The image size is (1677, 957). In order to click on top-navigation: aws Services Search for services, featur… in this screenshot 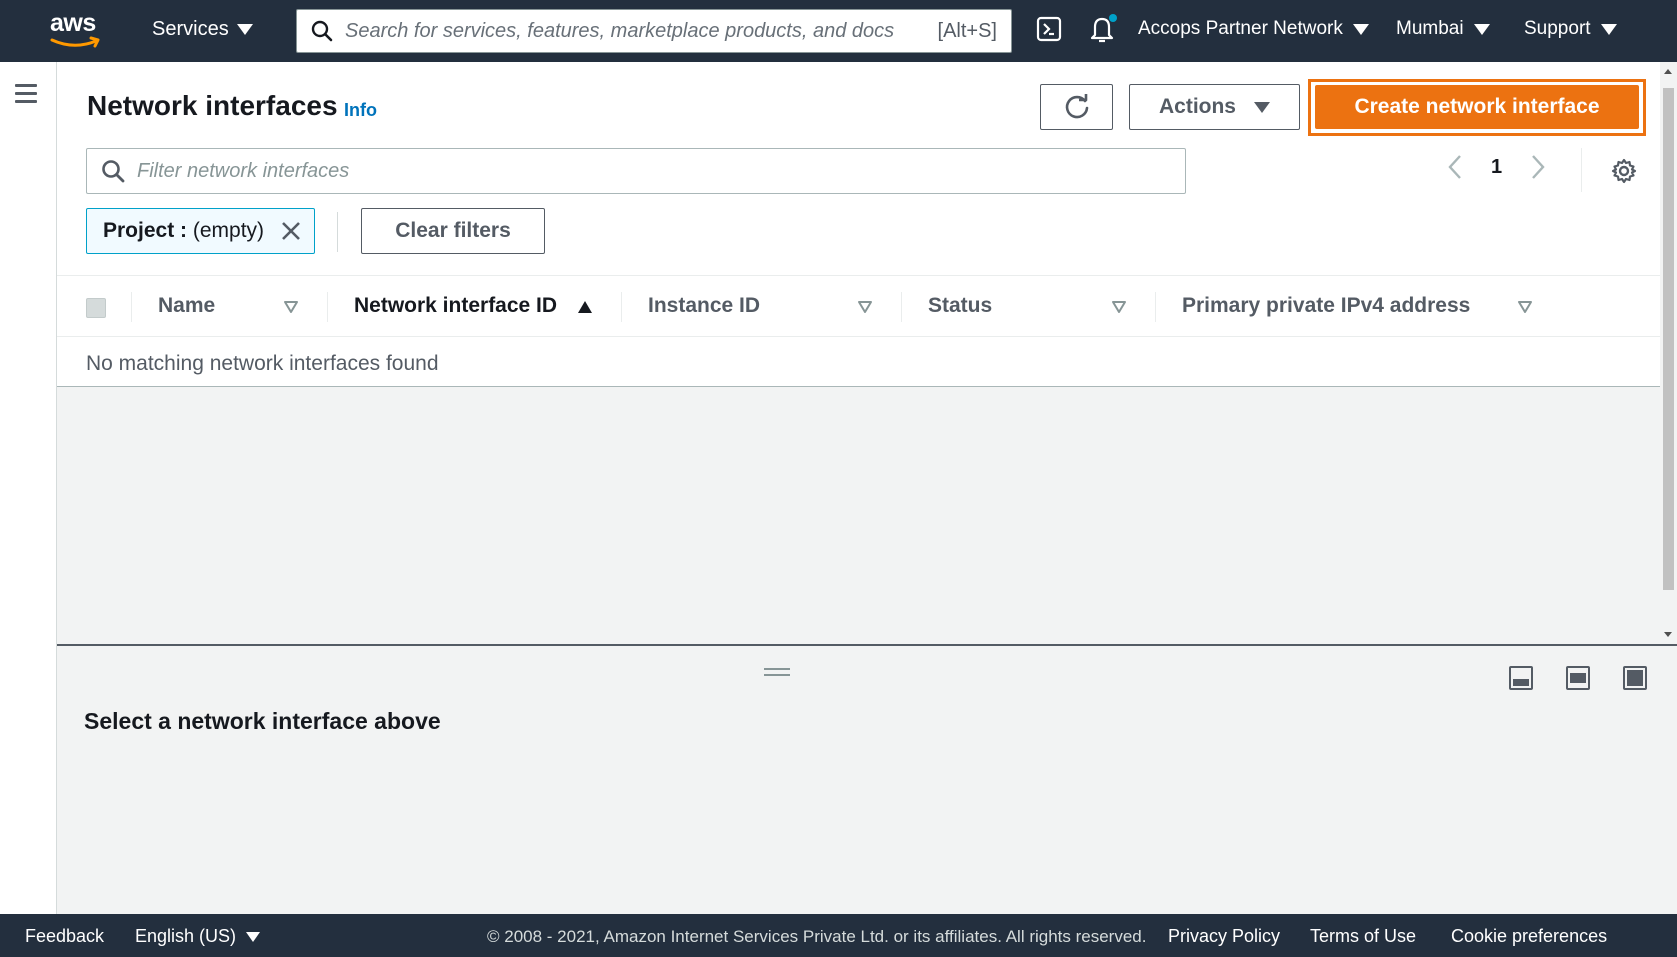, I will do `click(838, 31)`.